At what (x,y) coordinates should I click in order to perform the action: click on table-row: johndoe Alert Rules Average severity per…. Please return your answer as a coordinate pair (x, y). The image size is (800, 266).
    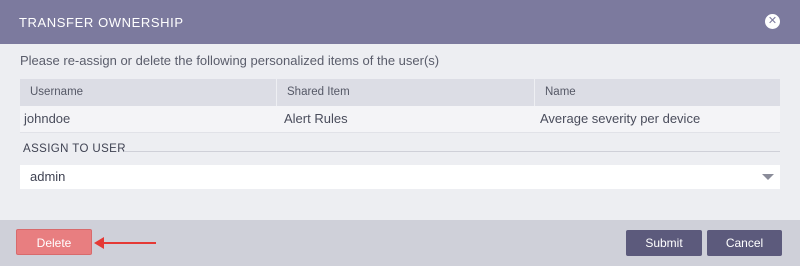
    Looking at the image, I should click on (400, 119).